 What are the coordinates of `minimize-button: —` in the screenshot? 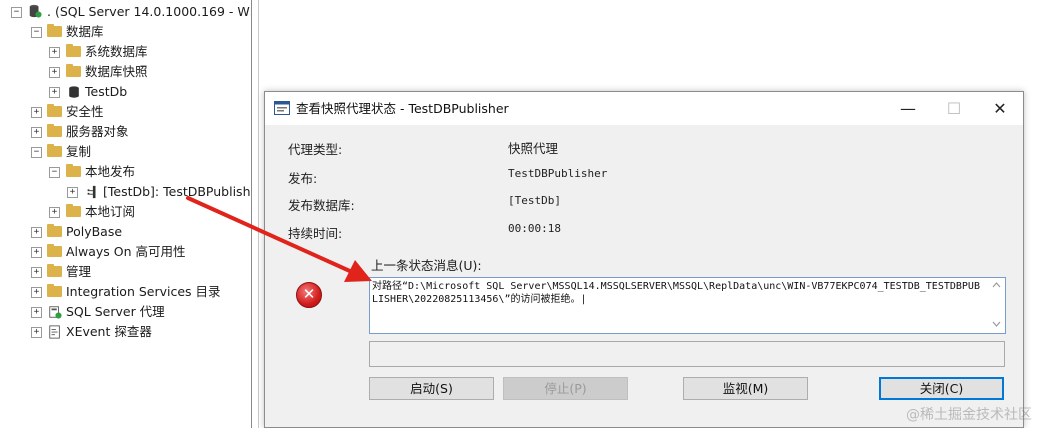 It's located at (908, 108).